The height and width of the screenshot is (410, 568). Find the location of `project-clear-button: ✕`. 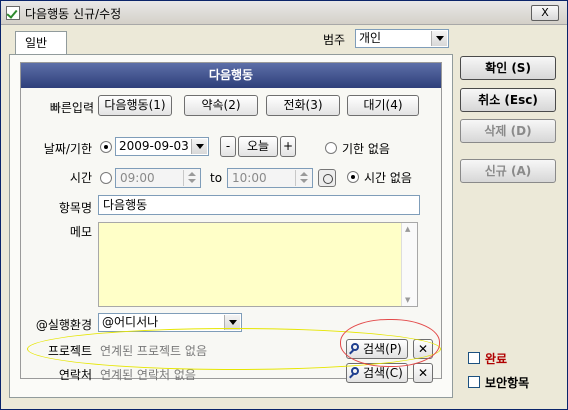

project-clear-button: ✕ is located at coordinates (423, 349).